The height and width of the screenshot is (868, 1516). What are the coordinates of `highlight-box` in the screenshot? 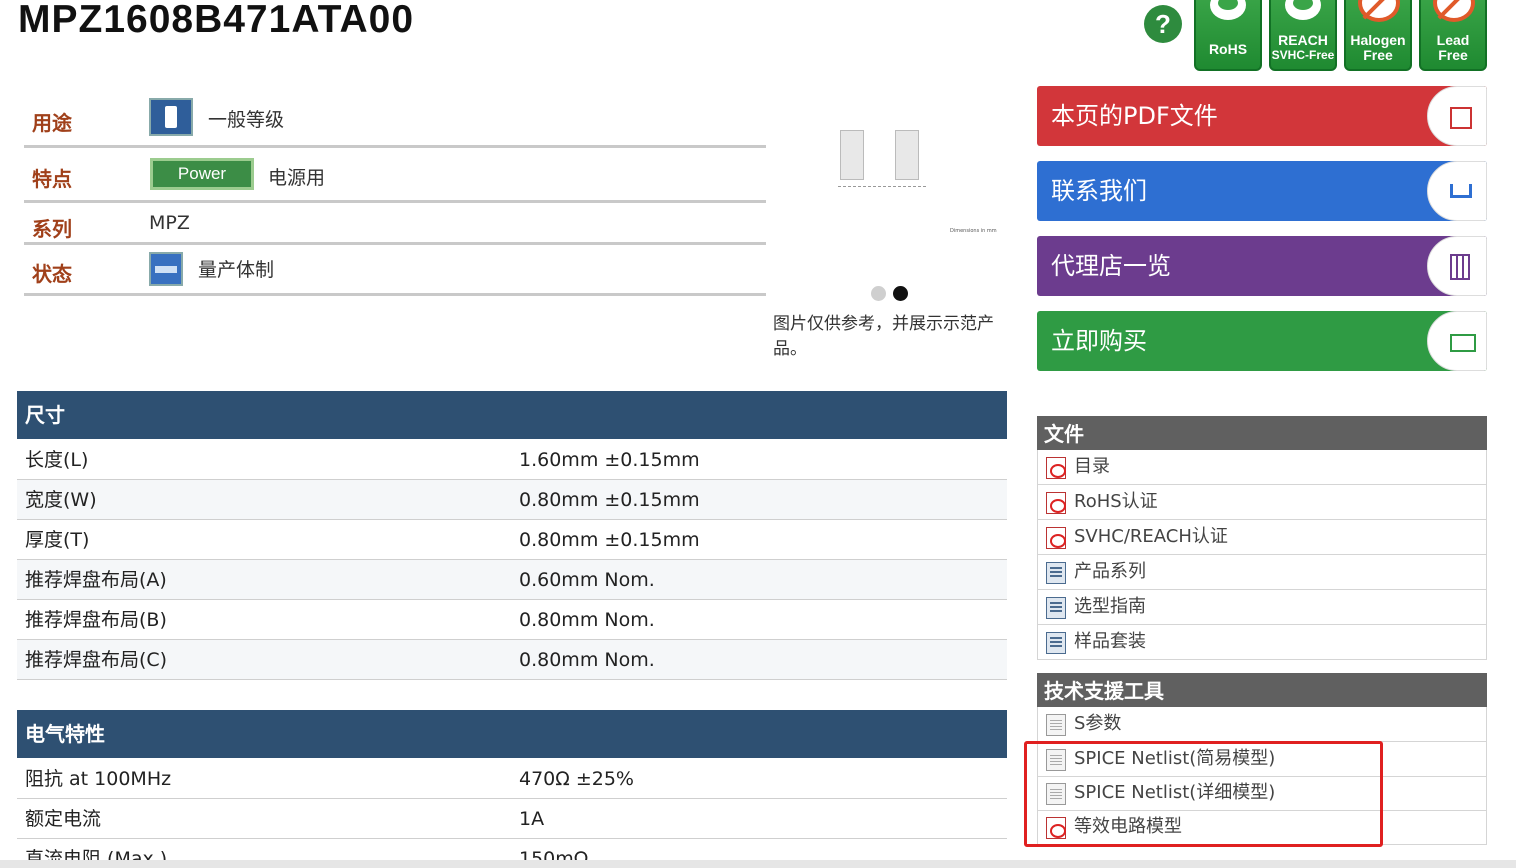 It's located at (1203, 794).